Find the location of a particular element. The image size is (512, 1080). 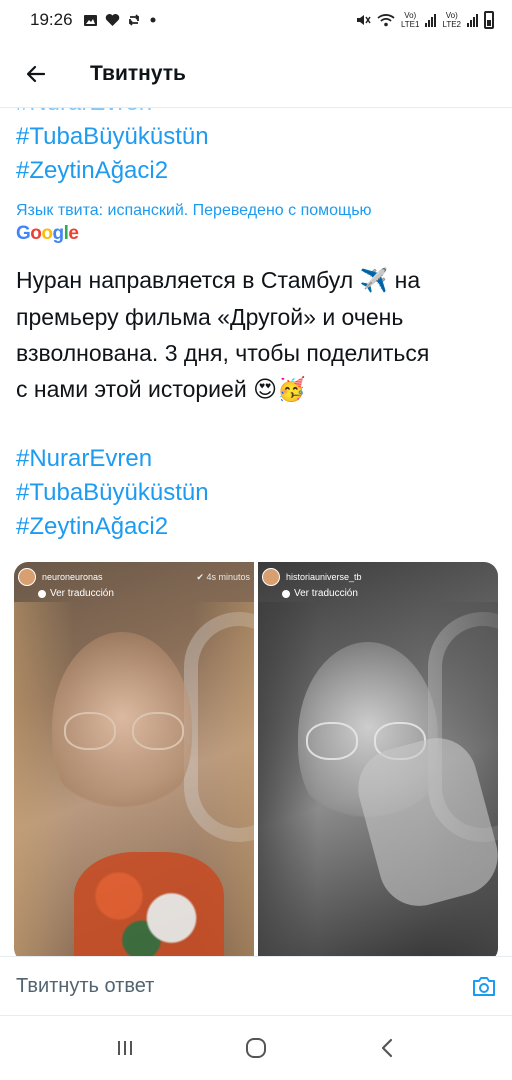

story-meta: ✔ 4s minutos is located at coordinates (223, 577).